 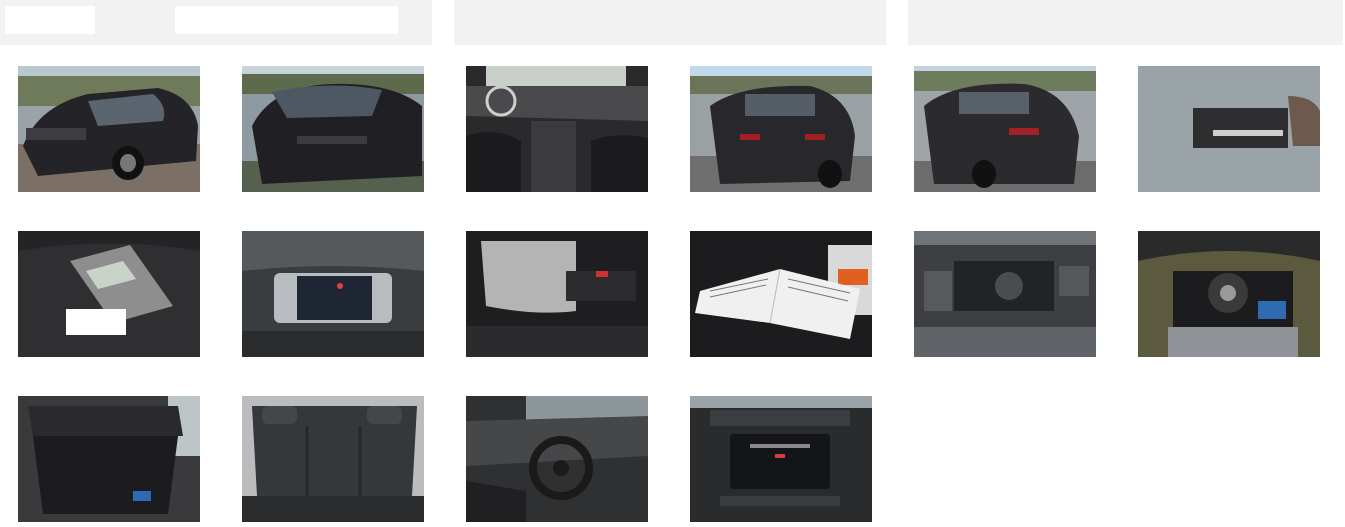 I want to click on car-rear-three-quarter-photo, so click(x=781, y=129).